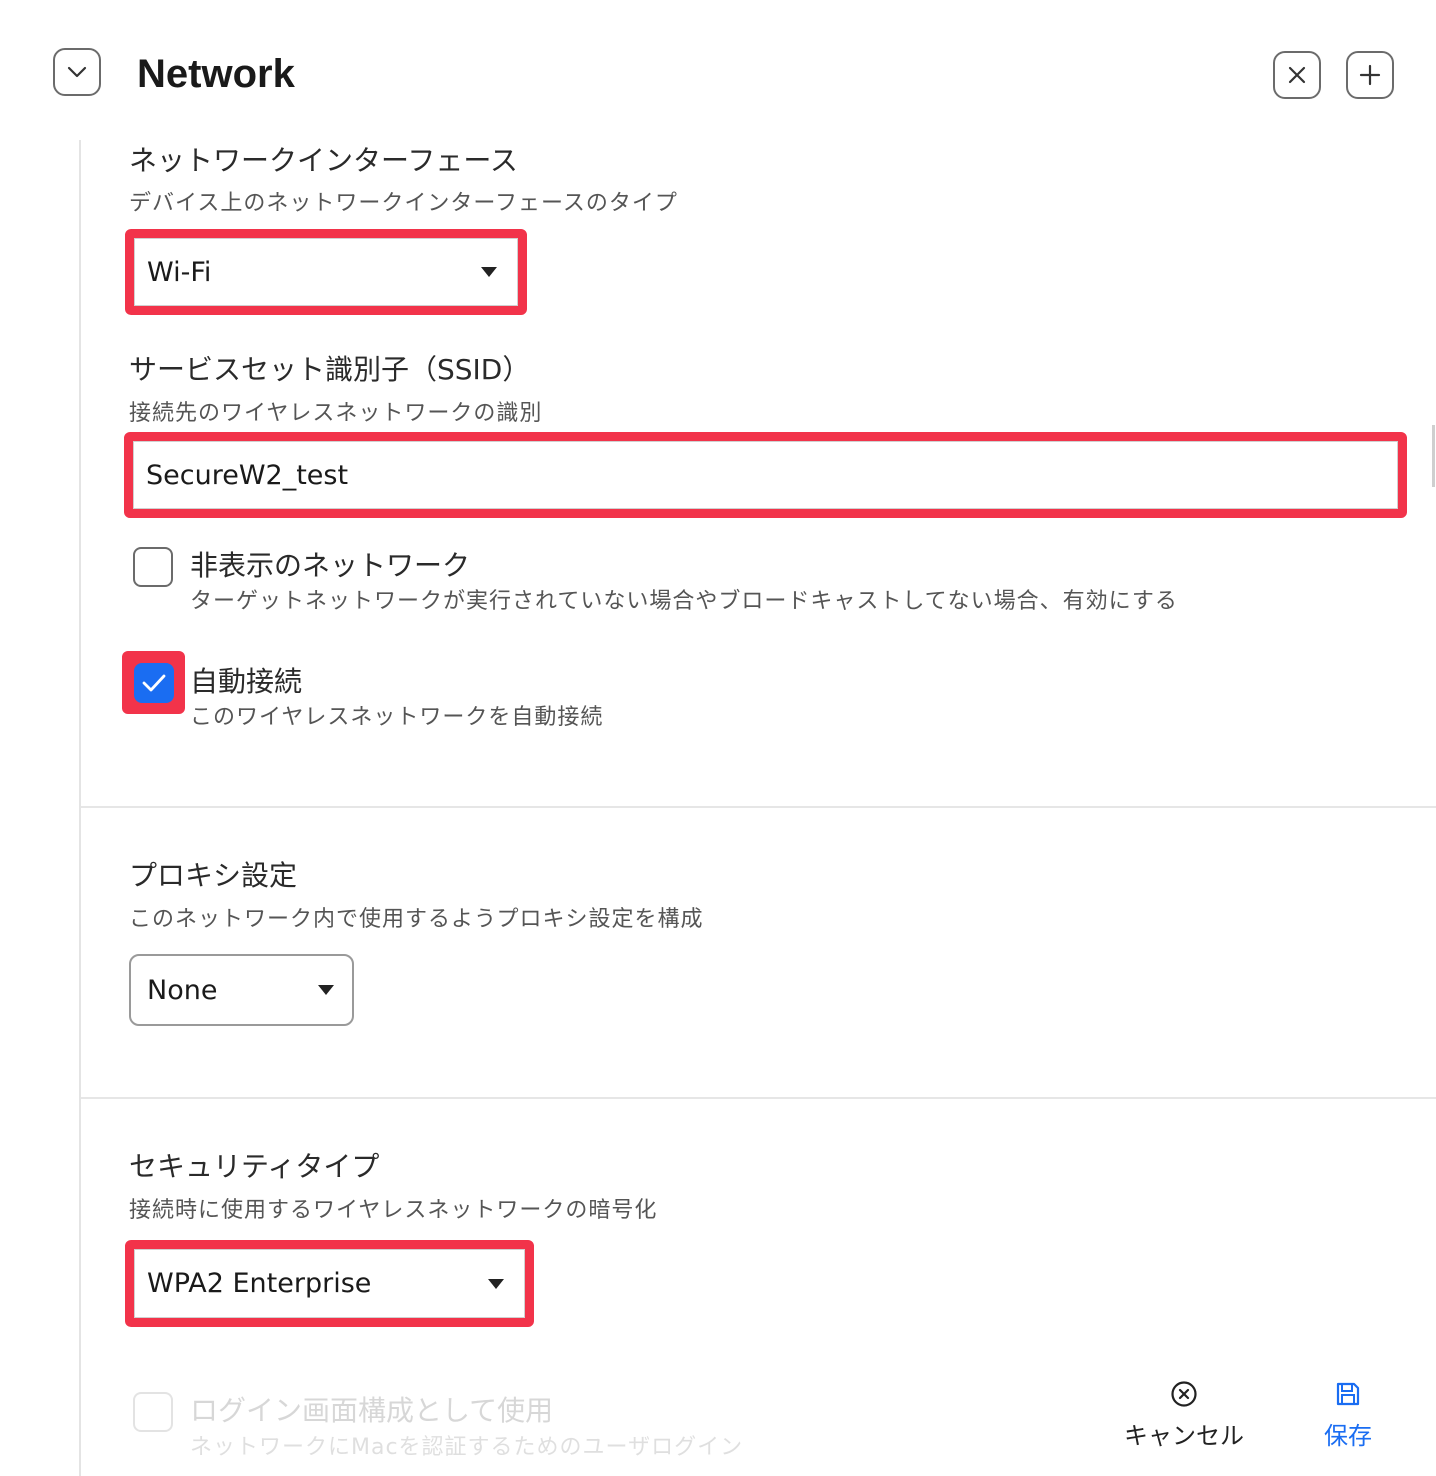 The width and height of the screenshot is (1436, 1476). What do you see at coordinates (1184, 1436) in the screenshot?
I see `cancel-label: キャンセル` at bounding box center [1184, 1436].